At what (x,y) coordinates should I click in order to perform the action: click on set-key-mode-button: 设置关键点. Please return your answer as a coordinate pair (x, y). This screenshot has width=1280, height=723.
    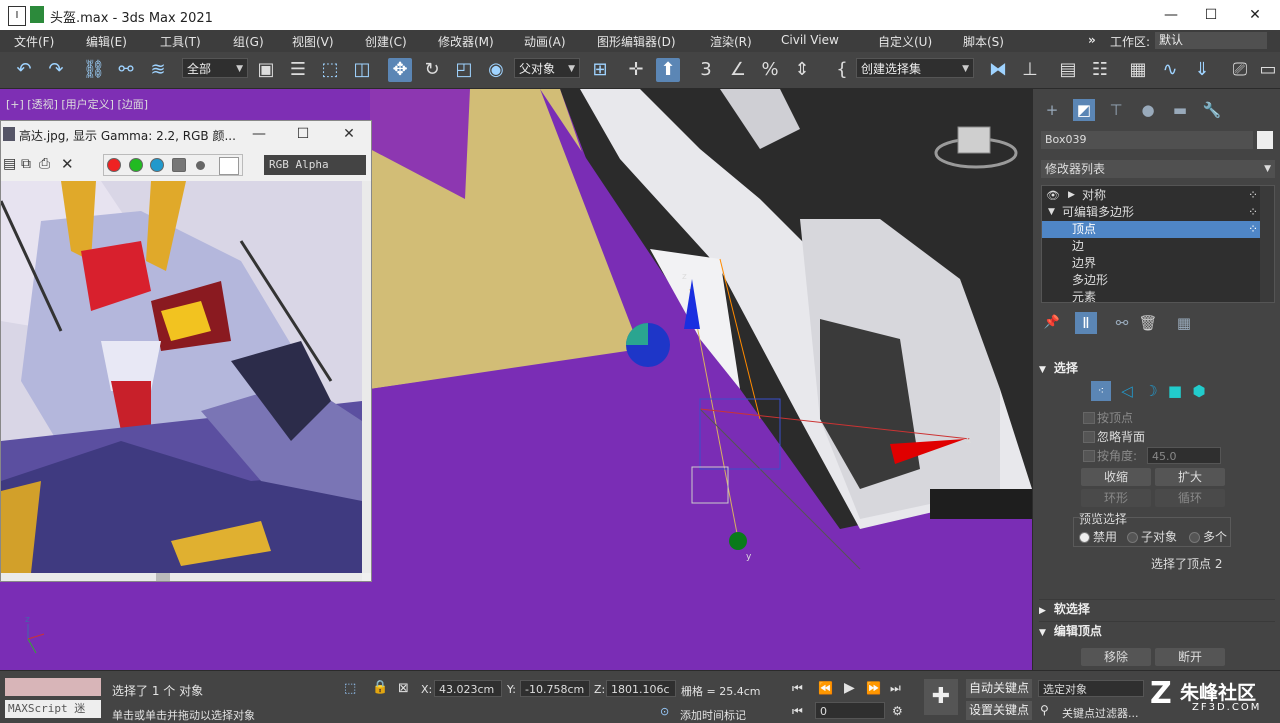
    Looking at the image, I should click on (999, 710).